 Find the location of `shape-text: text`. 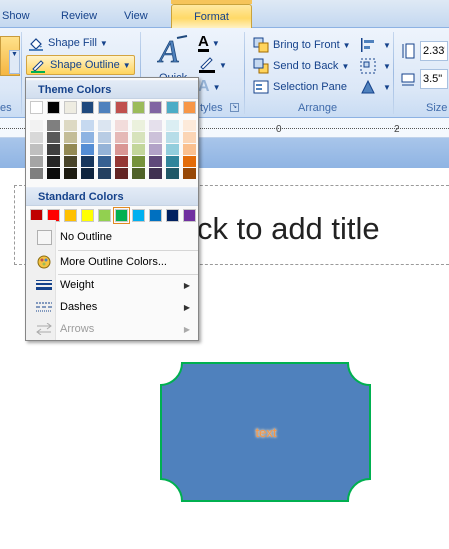

shape-text: text is located at coordinates (266, 432).